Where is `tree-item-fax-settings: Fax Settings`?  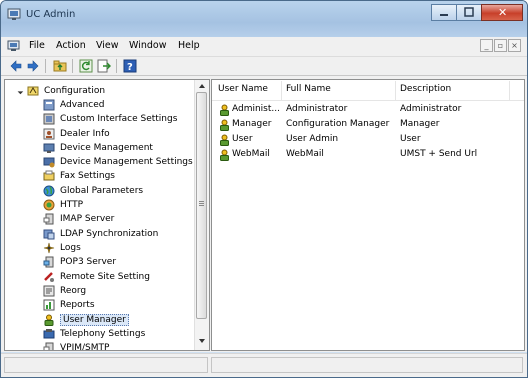
tree-item-fax-settings: Fax Settings is located at coordinates (79, 176).